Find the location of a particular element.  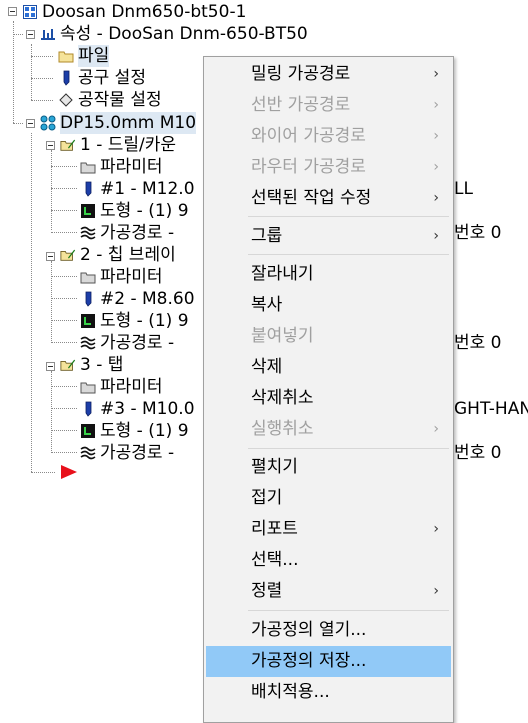

properties-label: 속성 - DooSan Dnm-650-BT50 is located at coordinates (184, 34).